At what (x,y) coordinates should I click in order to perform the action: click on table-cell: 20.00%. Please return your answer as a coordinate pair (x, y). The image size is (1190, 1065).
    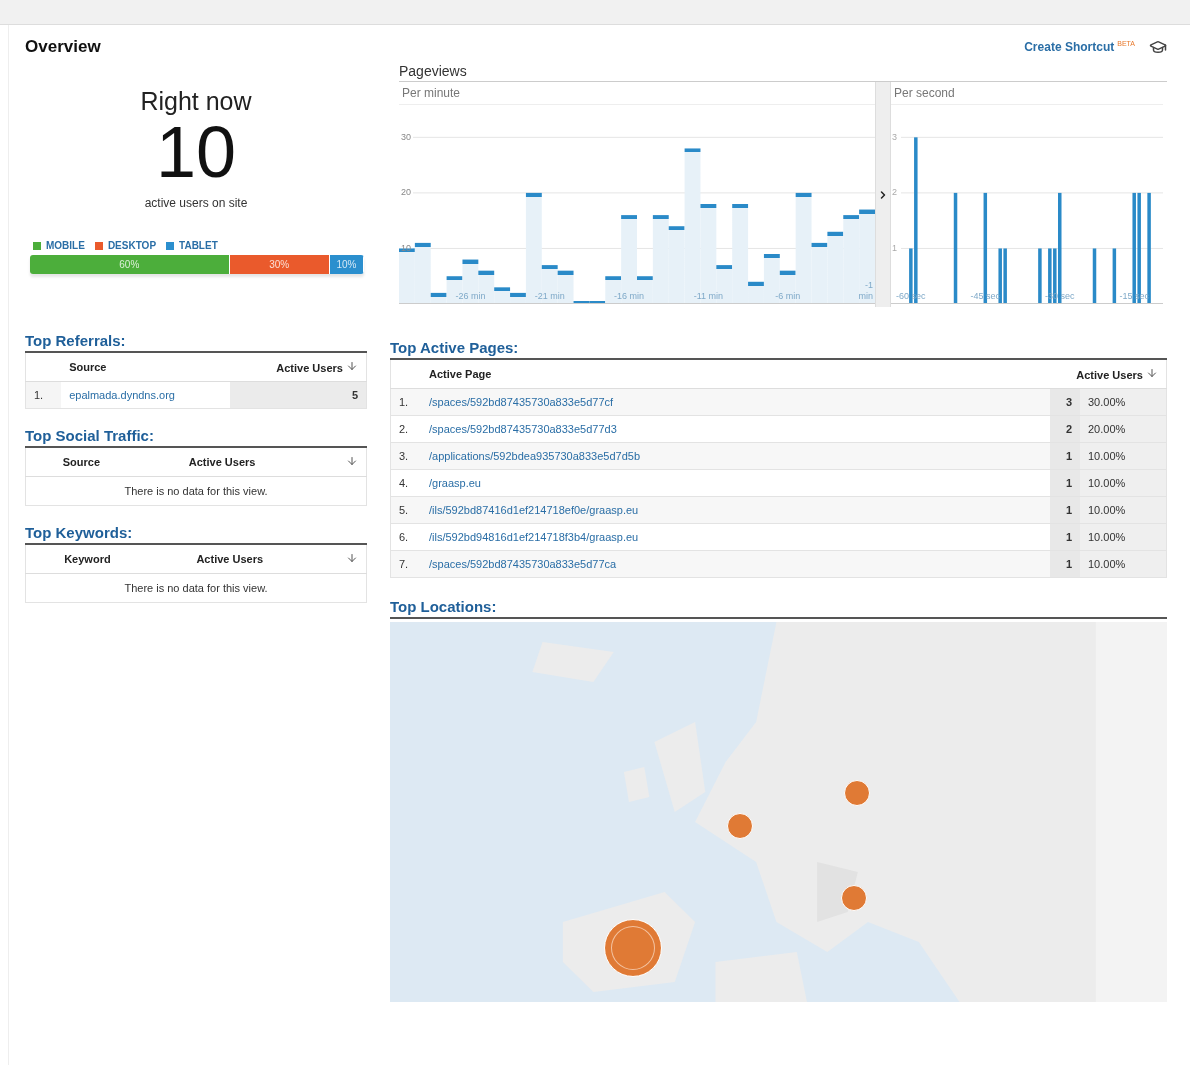
    Looking at the image, I should click on (1123, 429).